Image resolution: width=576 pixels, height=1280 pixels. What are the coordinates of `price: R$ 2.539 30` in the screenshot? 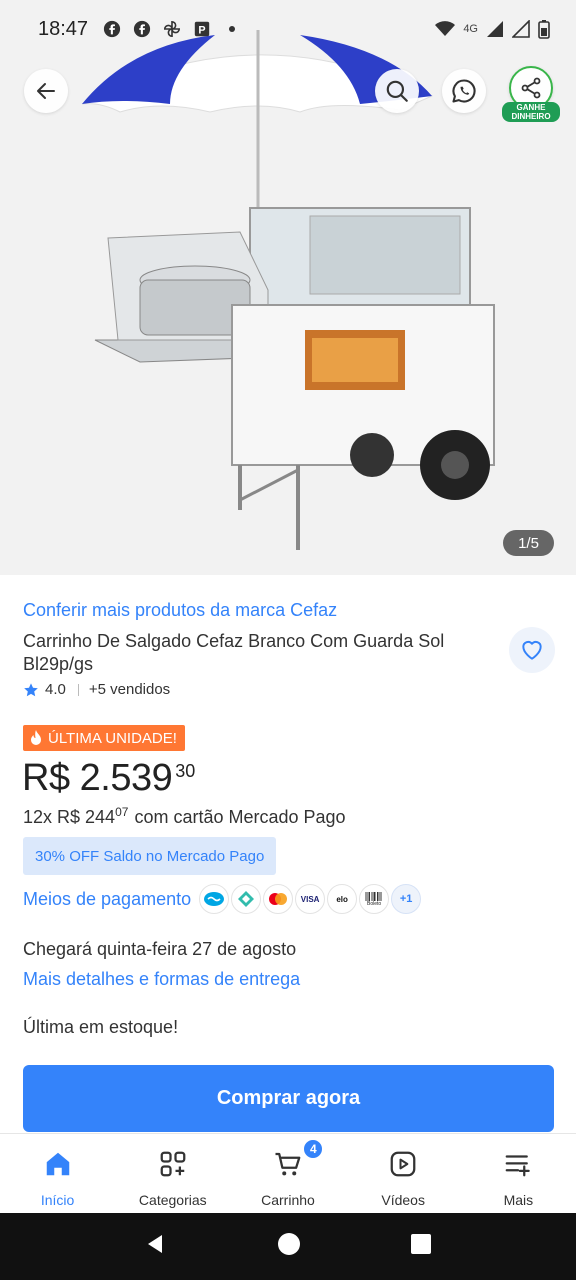 It's located at (108, 778).